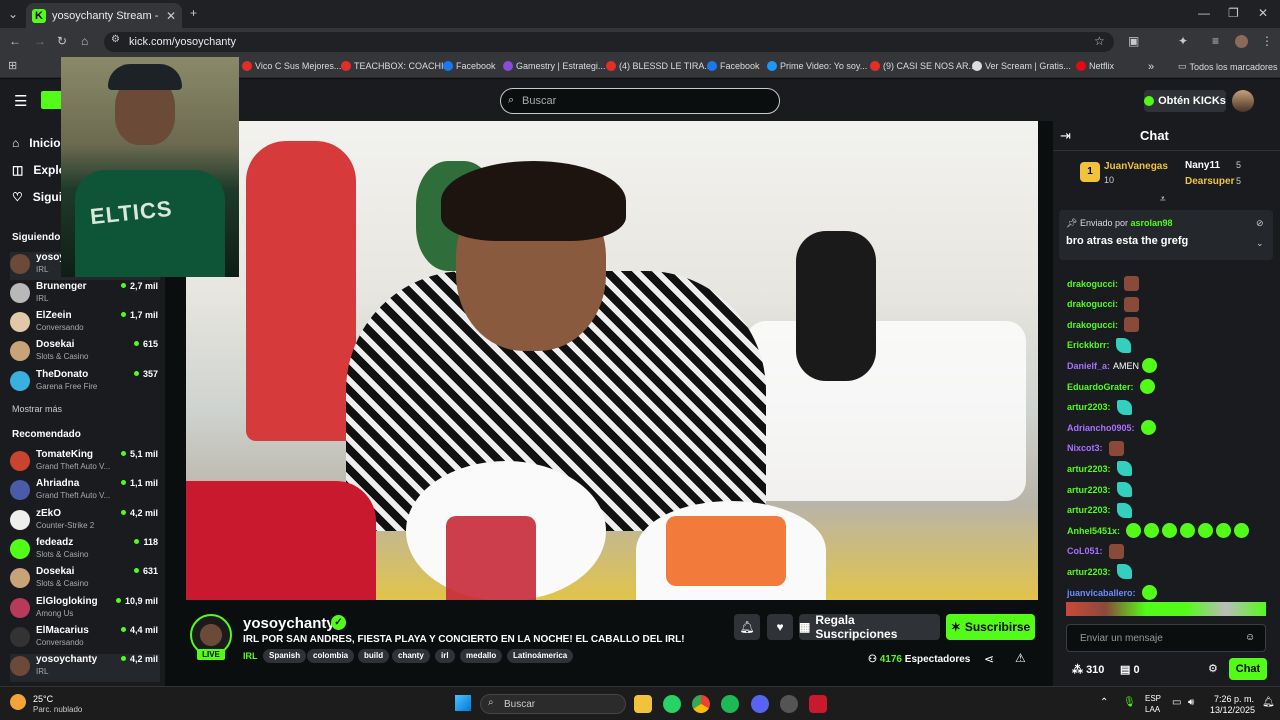  Describe the element at coordinates (1088, 345) in the screenshot. I see `chat-username: Erickkbrr:` at that location.